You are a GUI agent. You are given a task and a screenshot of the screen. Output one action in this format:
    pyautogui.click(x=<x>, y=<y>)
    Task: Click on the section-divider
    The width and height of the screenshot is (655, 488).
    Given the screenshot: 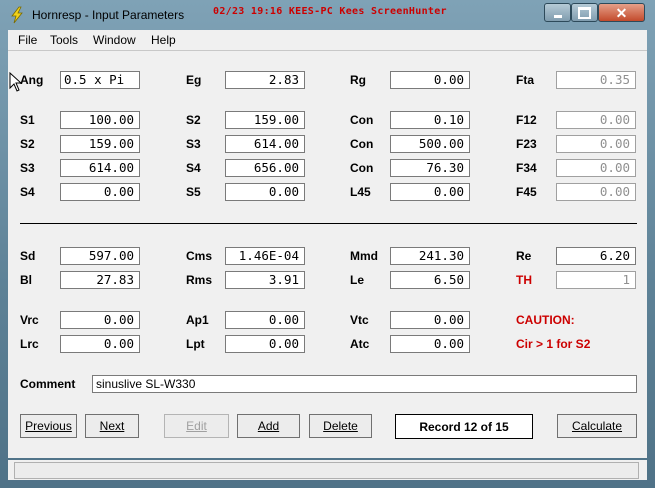 What is the action you would take?
    pyautogui.click(x=328, y=223)
    